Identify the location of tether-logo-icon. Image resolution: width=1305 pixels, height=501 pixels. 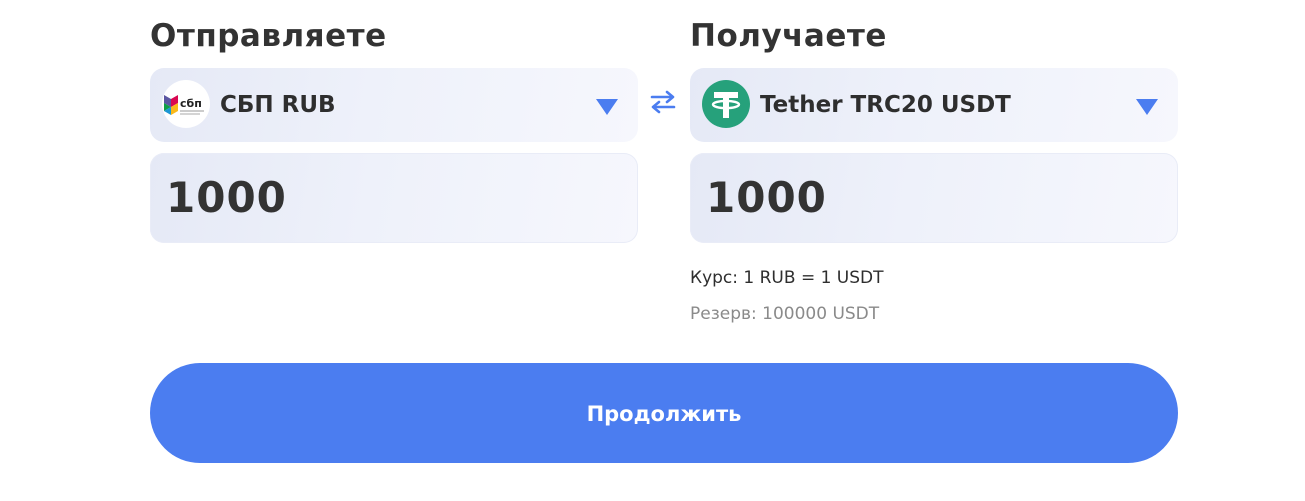
(726, 104).